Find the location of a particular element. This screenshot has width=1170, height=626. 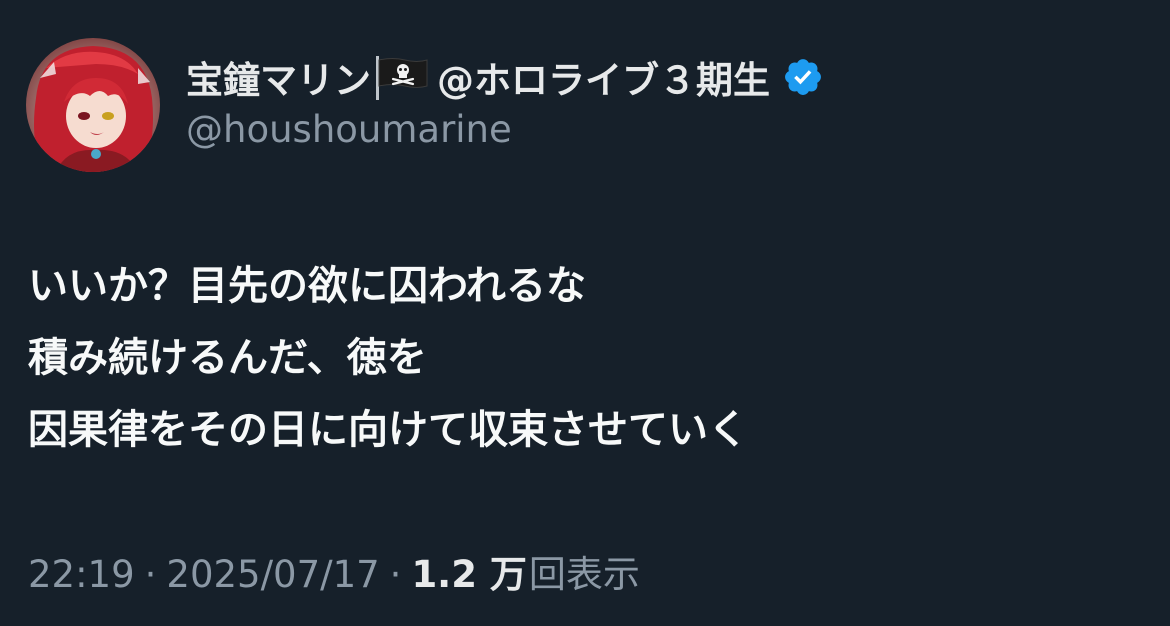

display-name: 宝鐘マリン is located at coordinates (278, 77).